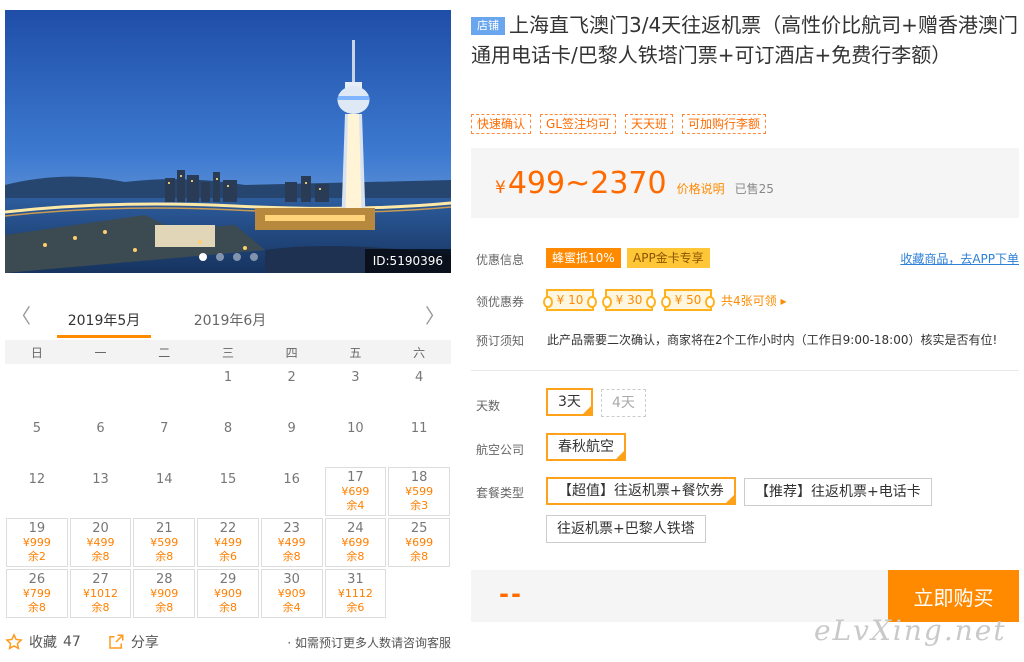 This screenshot has width=1024, height=662. I want to click on package-option-value: 【超值】往返机票+餐饮券, so click(641, 491).